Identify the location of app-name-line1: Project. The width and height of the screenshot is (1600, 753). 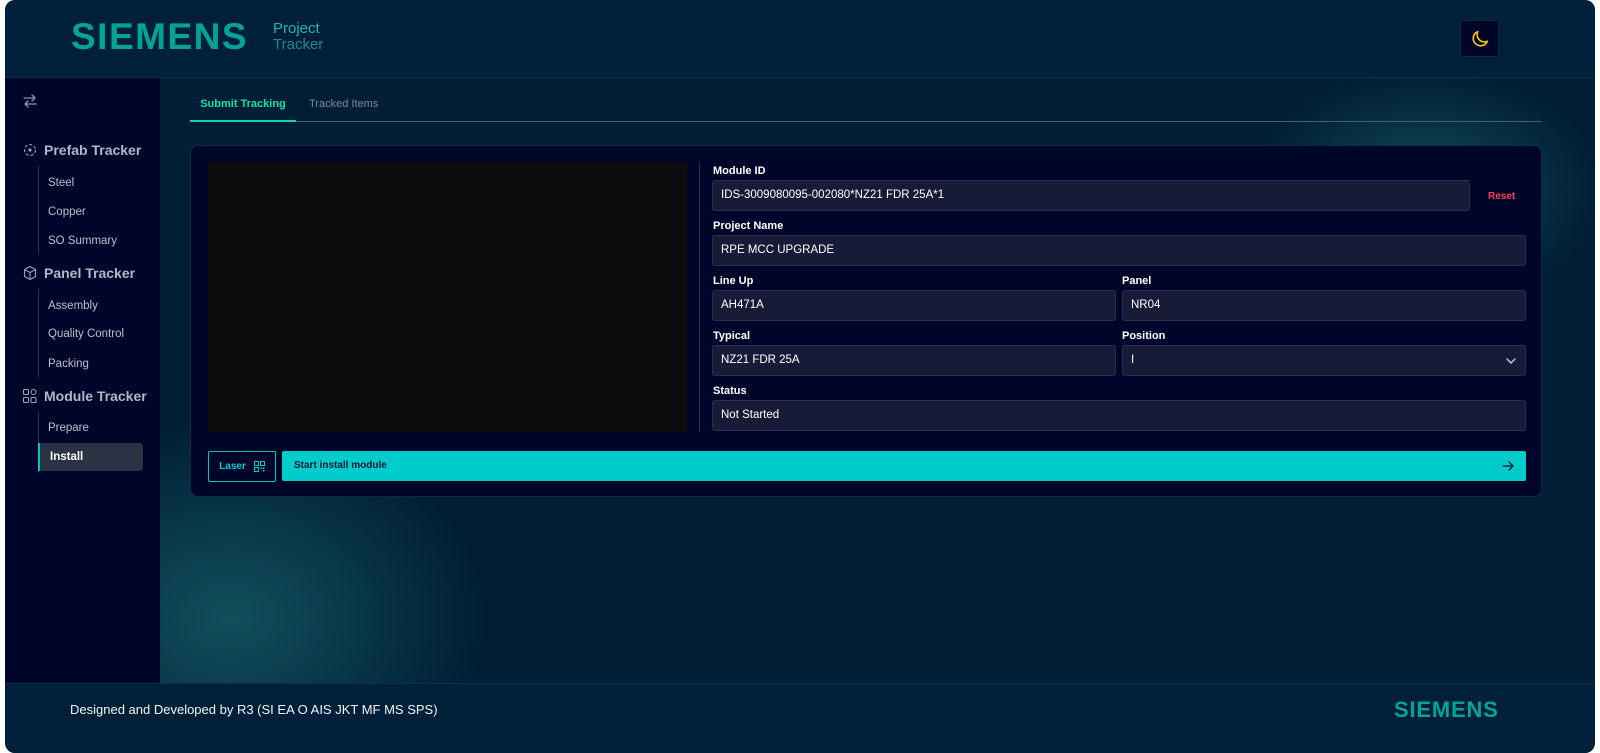
(296, 28).